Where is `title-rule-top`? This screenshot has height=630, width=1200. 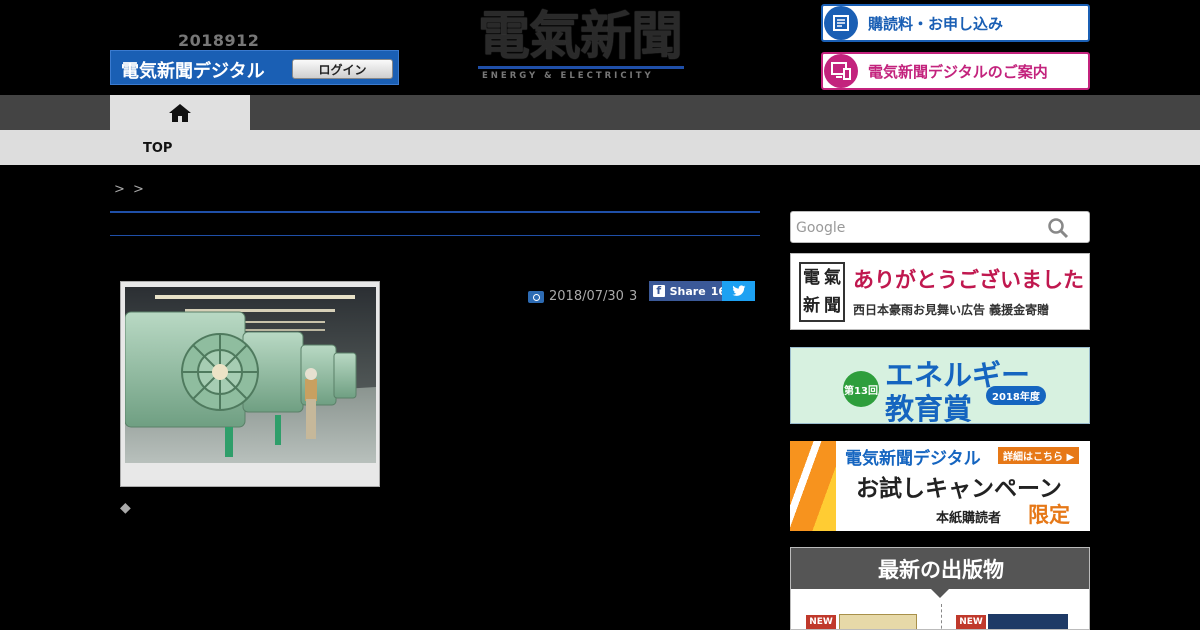 title-rule-top is located at coordinates (435, 212).